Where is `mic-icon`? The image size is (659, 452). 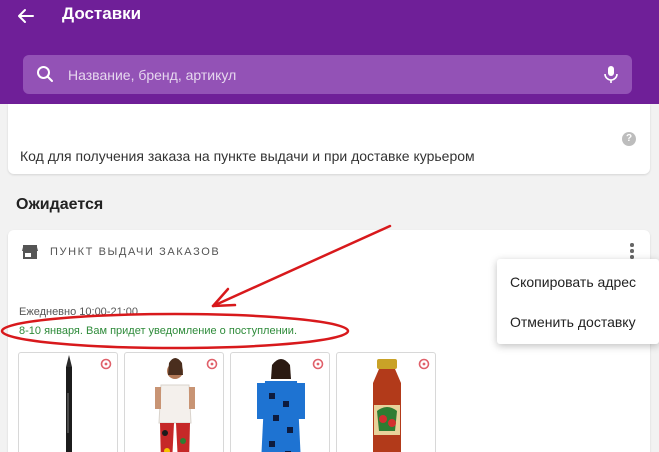 mic-icon is located at coordinates (611, 74).